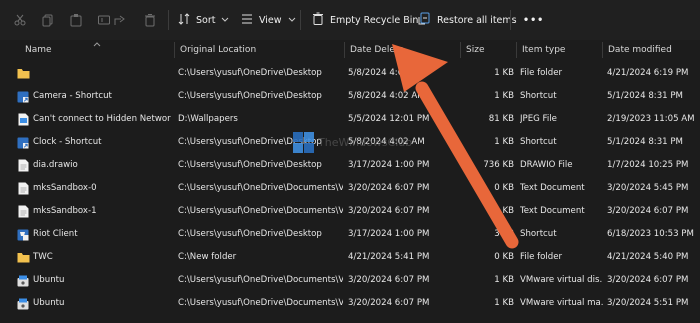 This screenshot has height=323, width=700. Describe the element at coordinates (23, 234) in the screenshot. I see `riot-client-icon` at that location.